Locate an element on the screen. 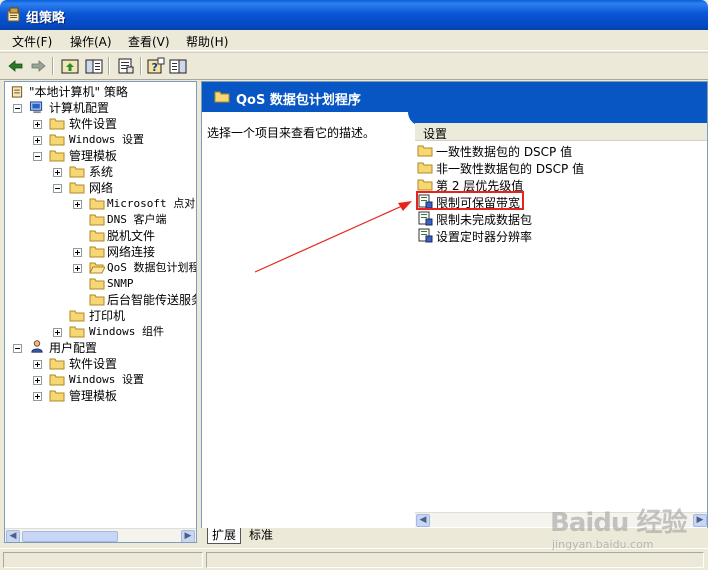 Image resolution: width=708 pixels, height=570 pixels. tree-label: 后台智能传送服务 is located at coordinates (152, 300).